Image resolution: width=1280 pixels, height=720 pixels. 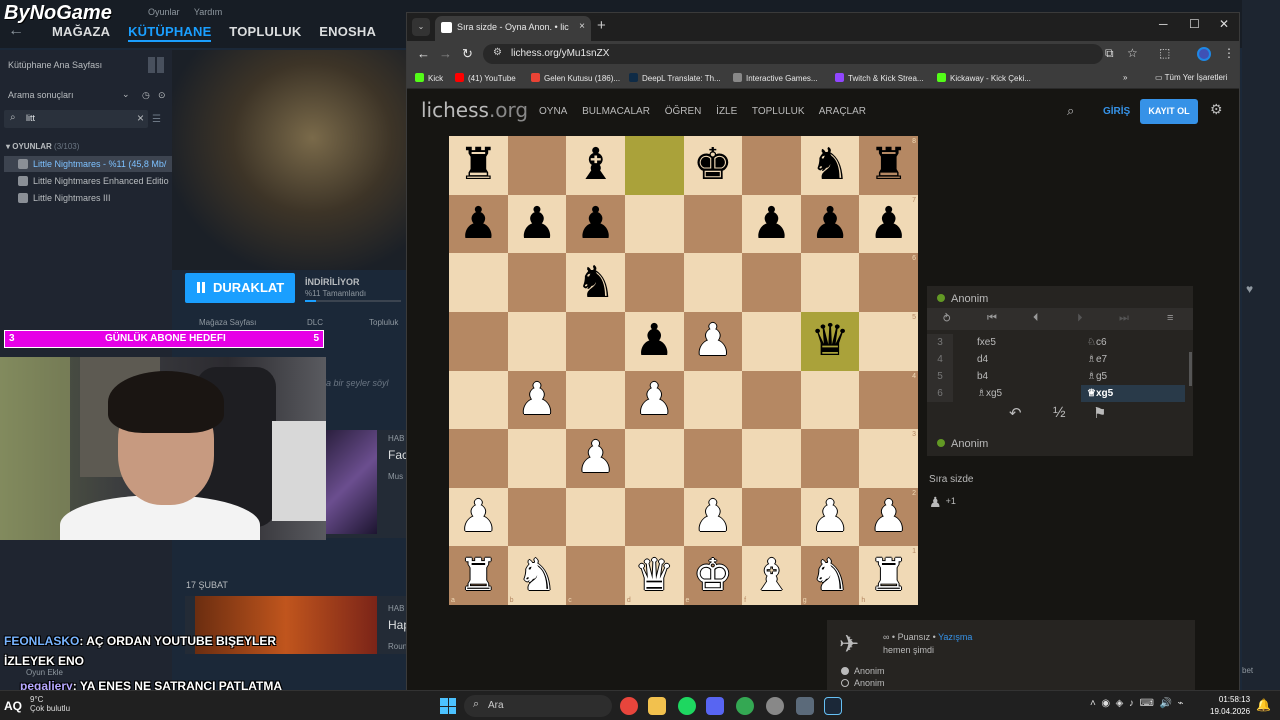 What do you see at coordinates (16, 31) in the screenshot?
I see `back-arrow-icon: ←` at bounding box center [16, 31].